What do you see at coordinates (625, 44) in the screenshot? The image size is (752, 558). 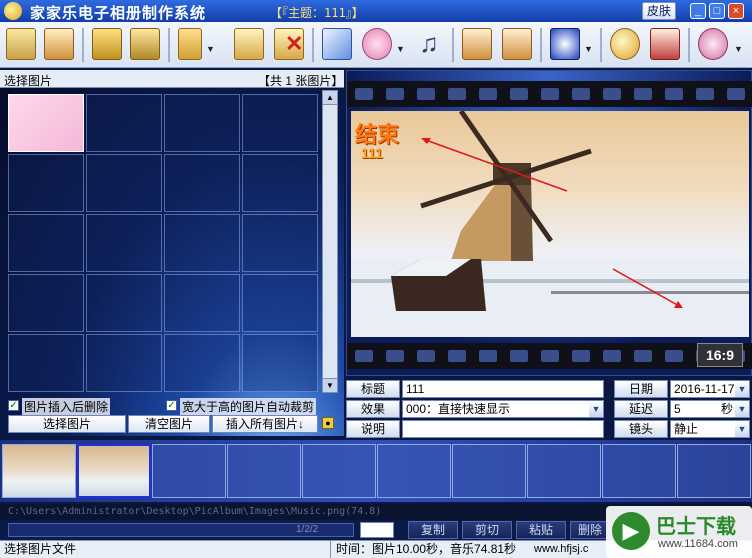 I see `magnifier-icon` at bounding box center [625, 44].